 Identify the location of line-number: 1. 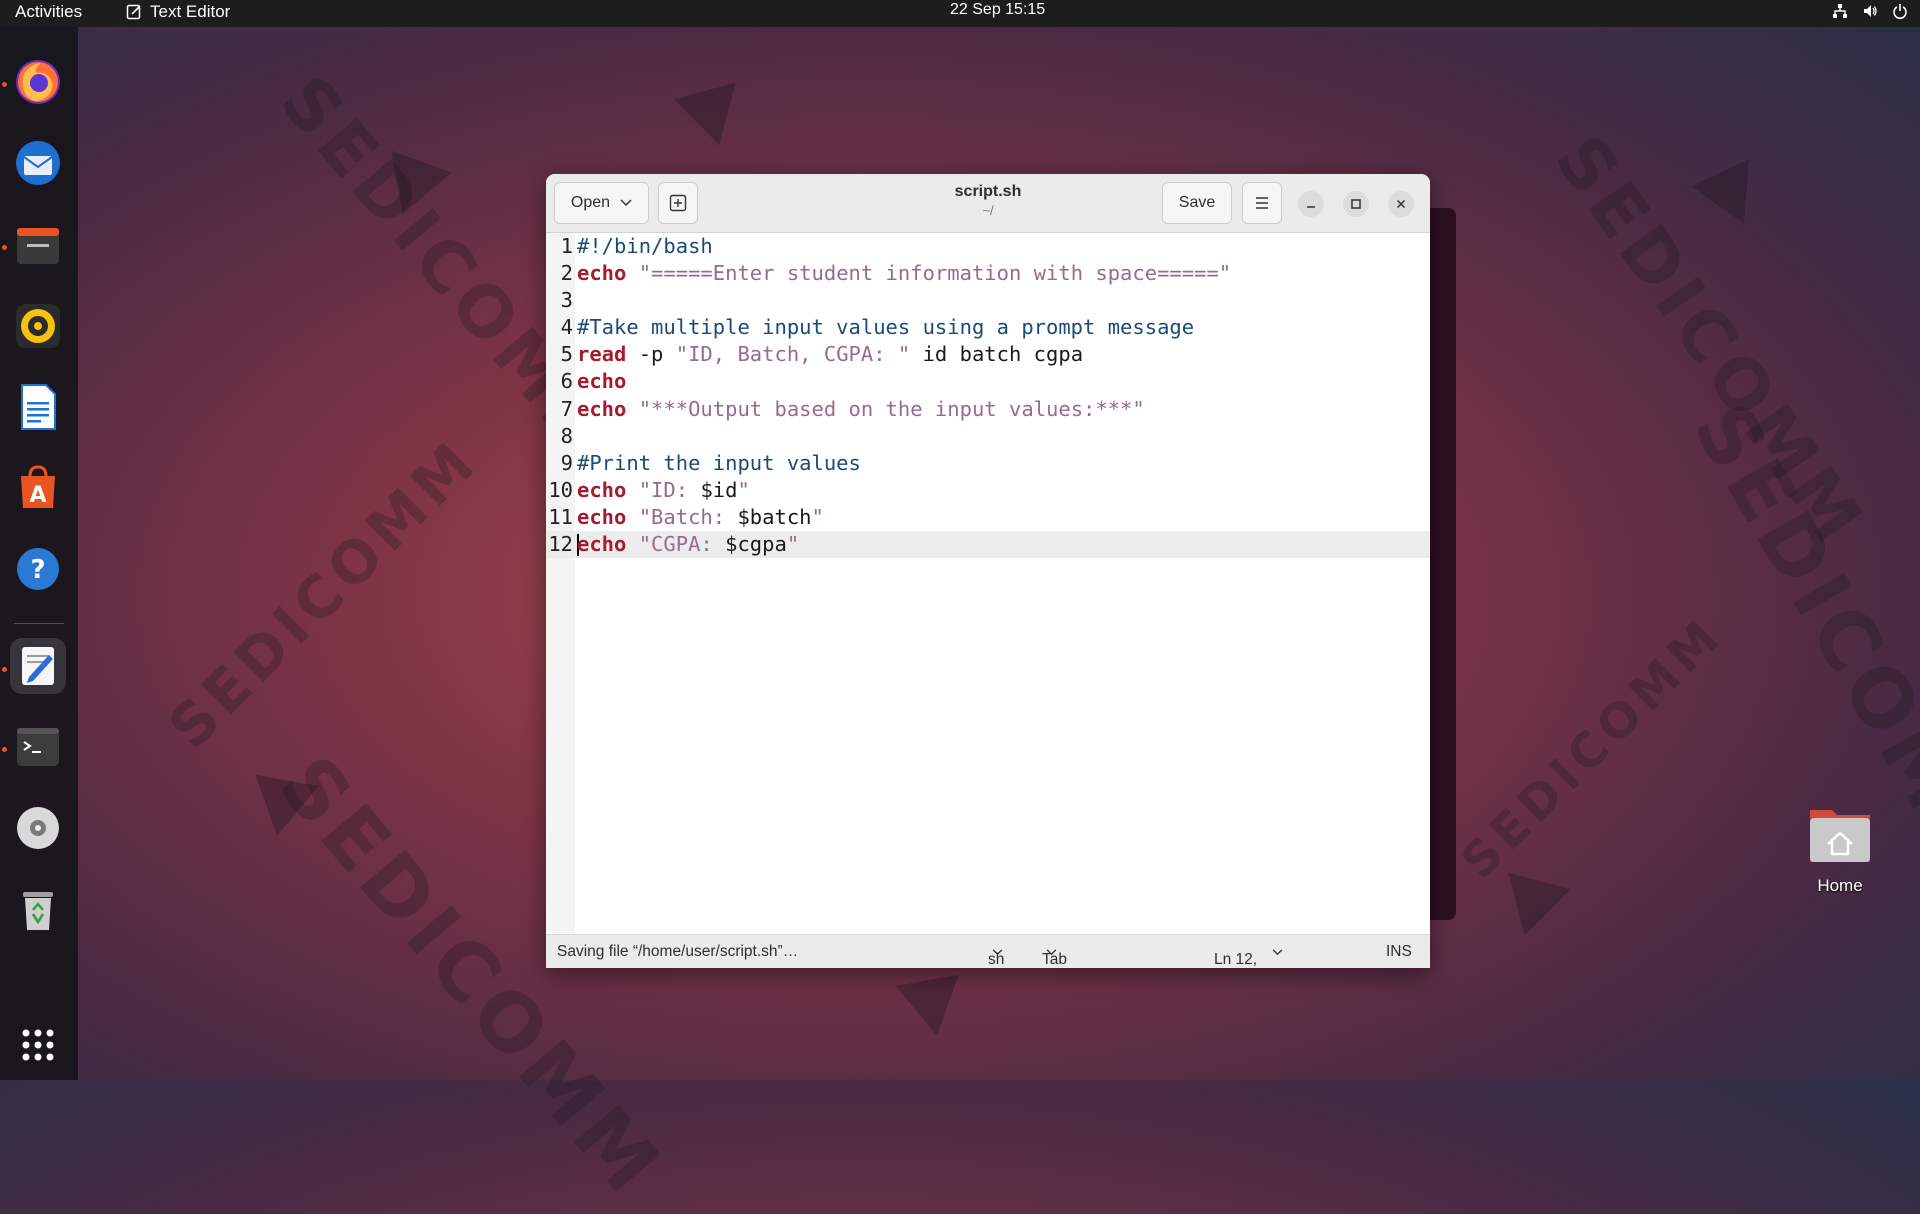
(566, 246).